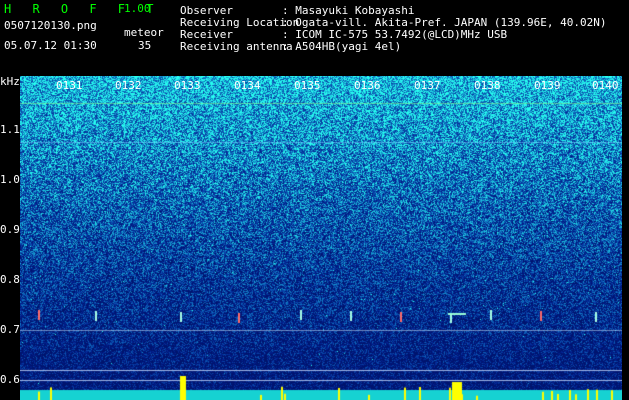 Image resolution: width=629 pixels, height=400 pixels. What do you see at coordinates (10, 229) in the screenshot?
I see `freq-label: 0.9` at bounding box center [10, 229].